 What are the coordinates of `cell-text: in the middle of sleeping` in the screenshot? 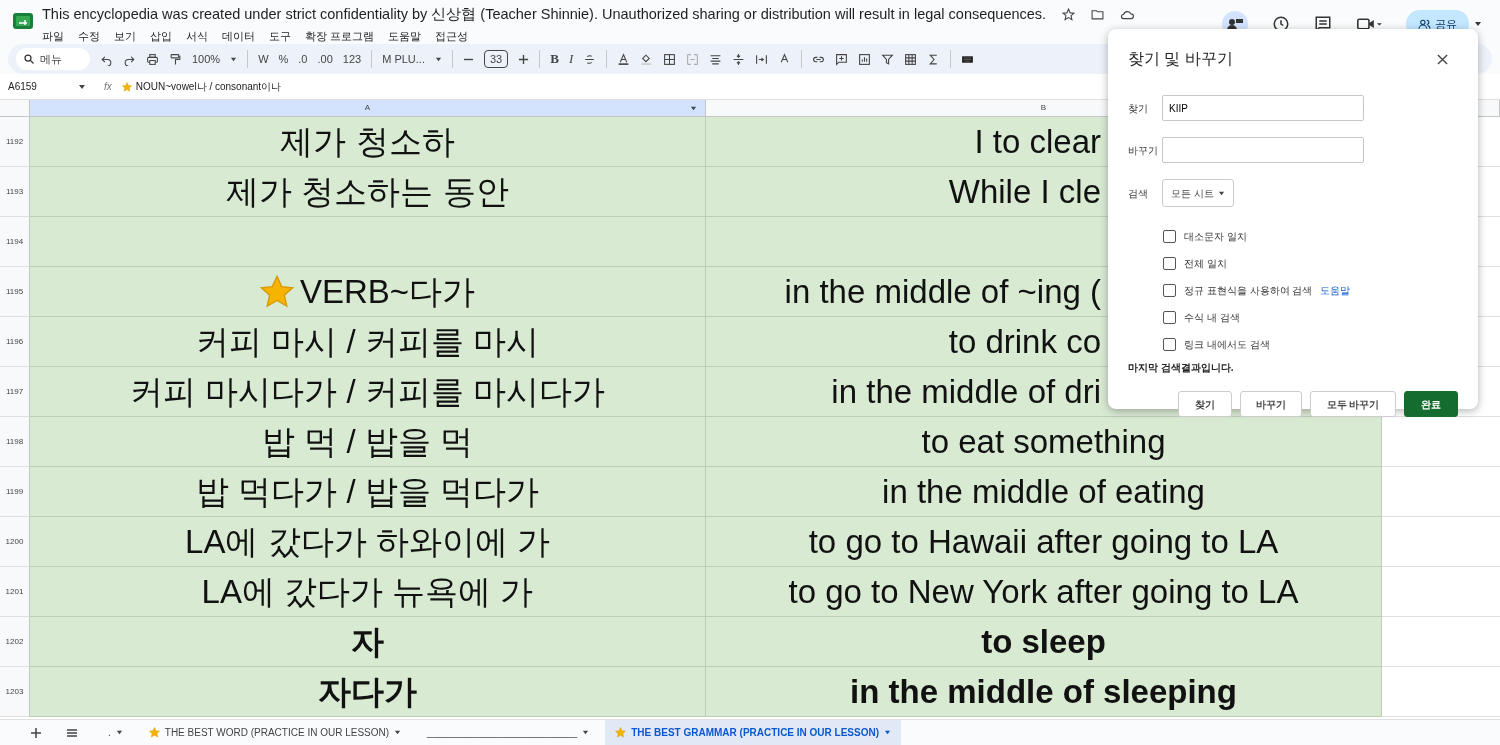 It's located at (1043, 691).